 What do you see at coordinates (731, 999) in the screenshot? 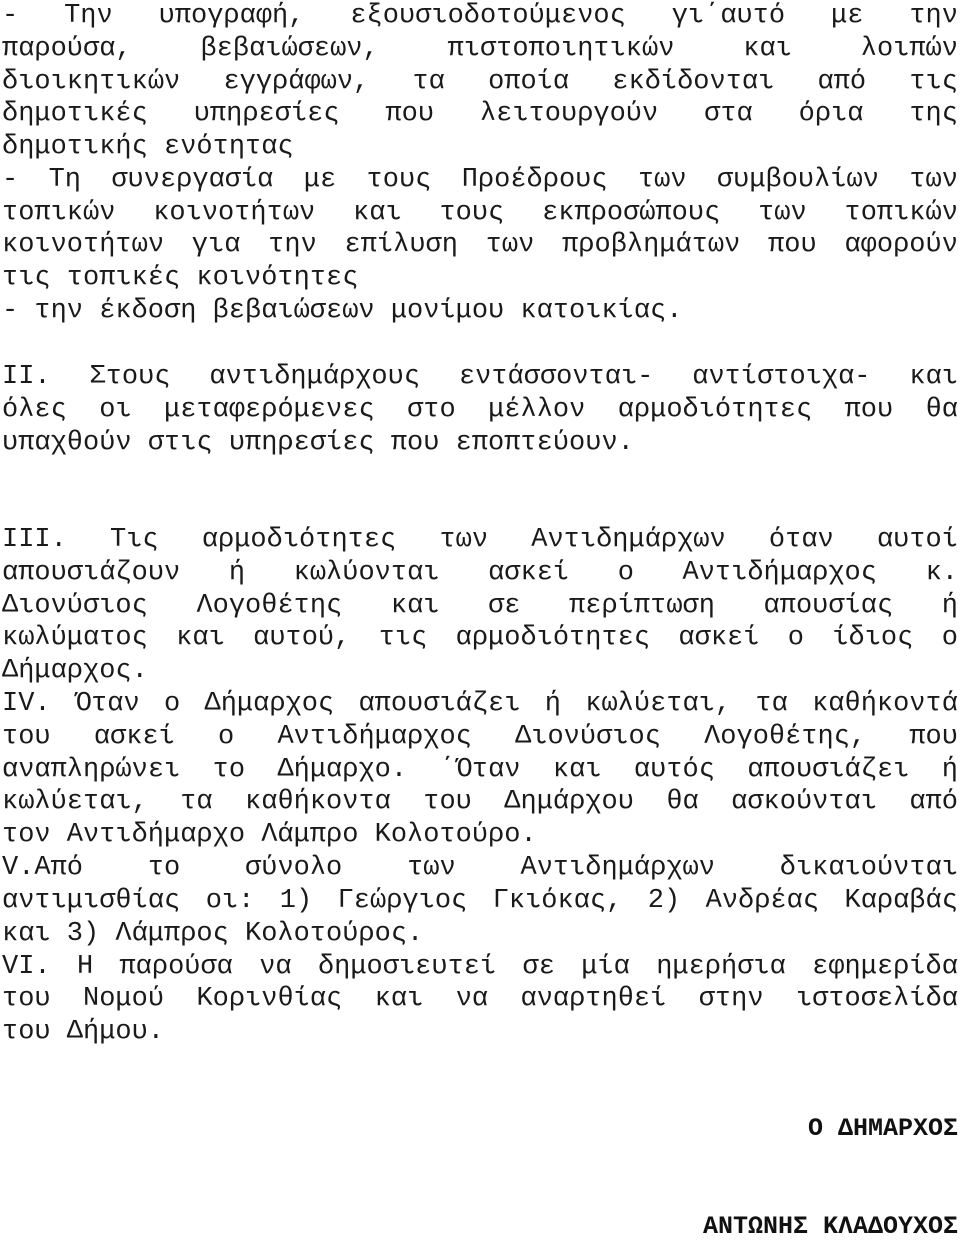
I see `word: στην` at bounding box center [731, 999].